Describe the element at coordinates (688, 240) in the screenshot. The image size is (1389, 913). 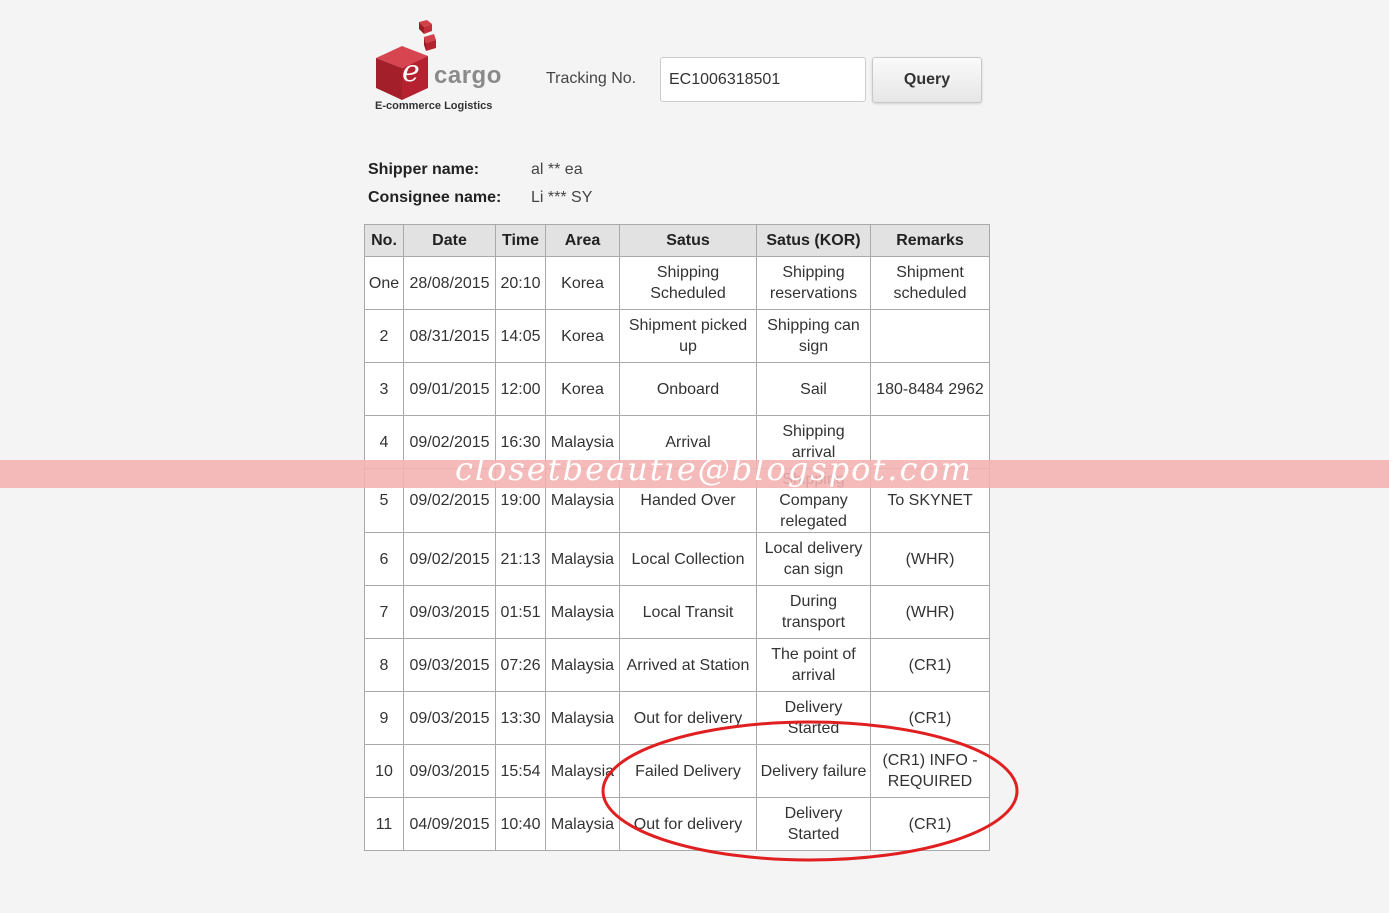
I see `column-header-status: Satus` at that location.